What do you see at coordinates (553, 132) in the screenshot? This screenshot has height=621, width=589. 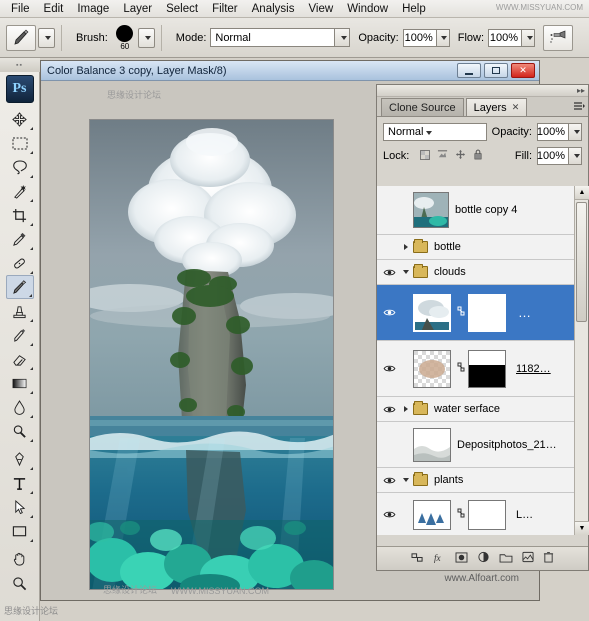 I see `layer-opacity-input: 100%` at bounding box center [553, 132].